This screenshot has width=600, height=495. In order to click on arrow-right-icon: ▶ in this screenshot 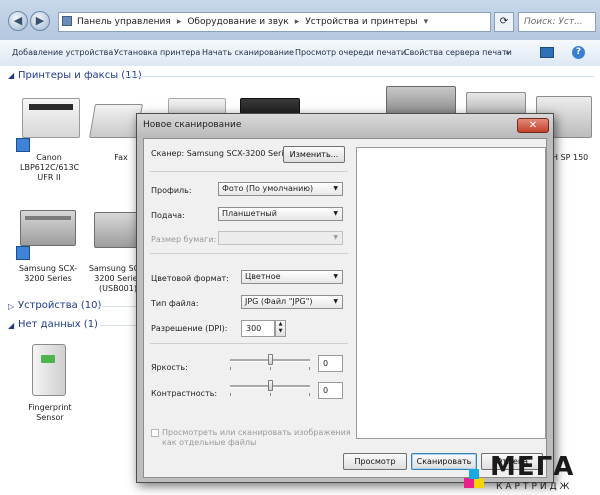, I will do `click(40, 20)`.